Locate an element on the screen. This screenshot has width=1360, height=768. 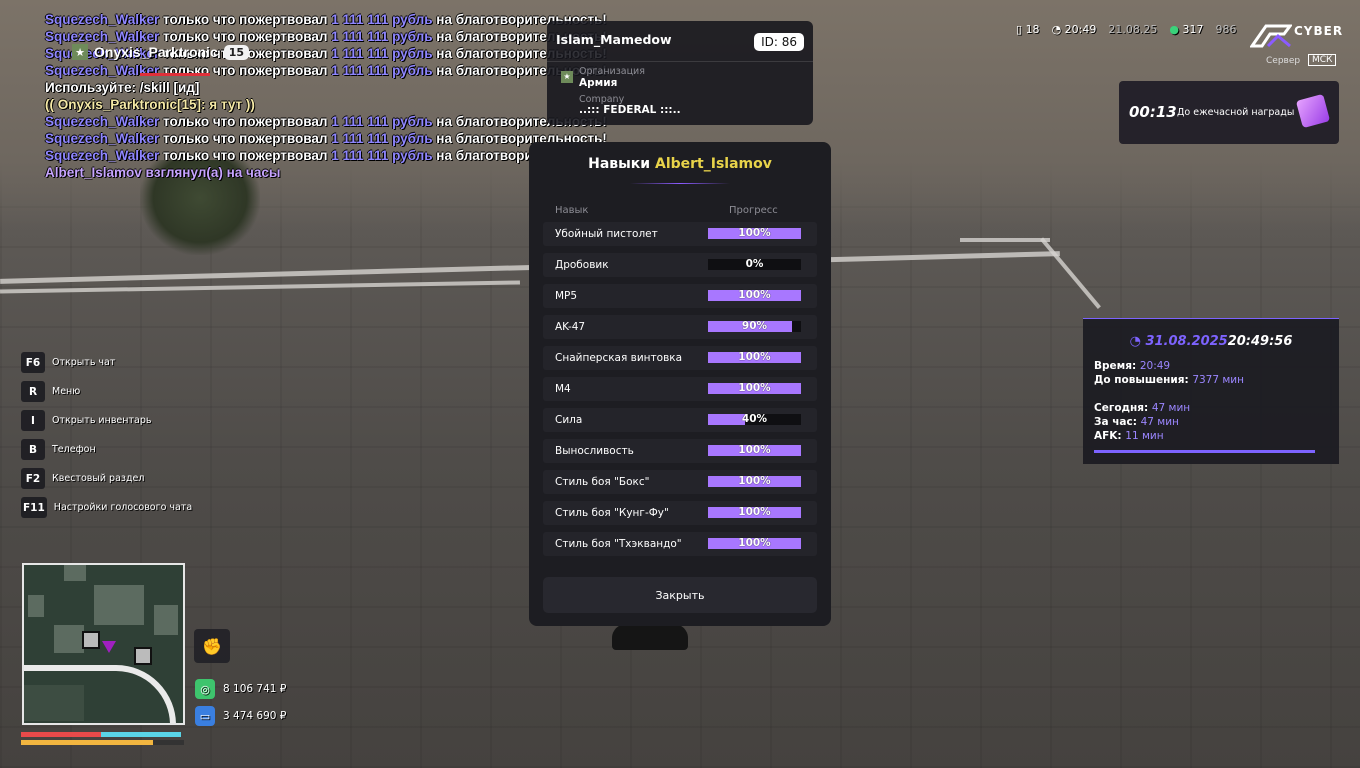
player-character is located at coordinates (650, 637).